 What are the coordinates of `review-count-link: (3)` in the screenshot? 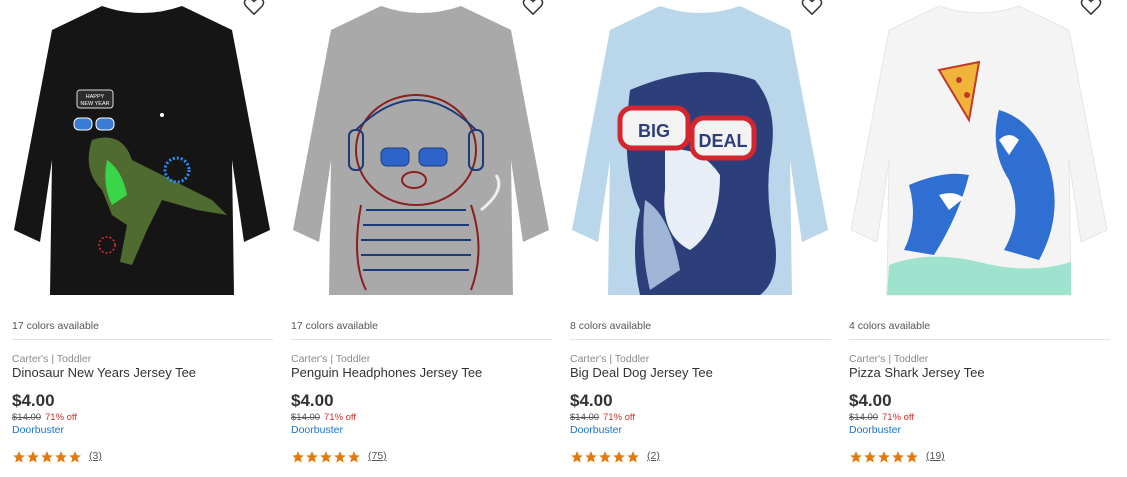 It's located at (95, 456).